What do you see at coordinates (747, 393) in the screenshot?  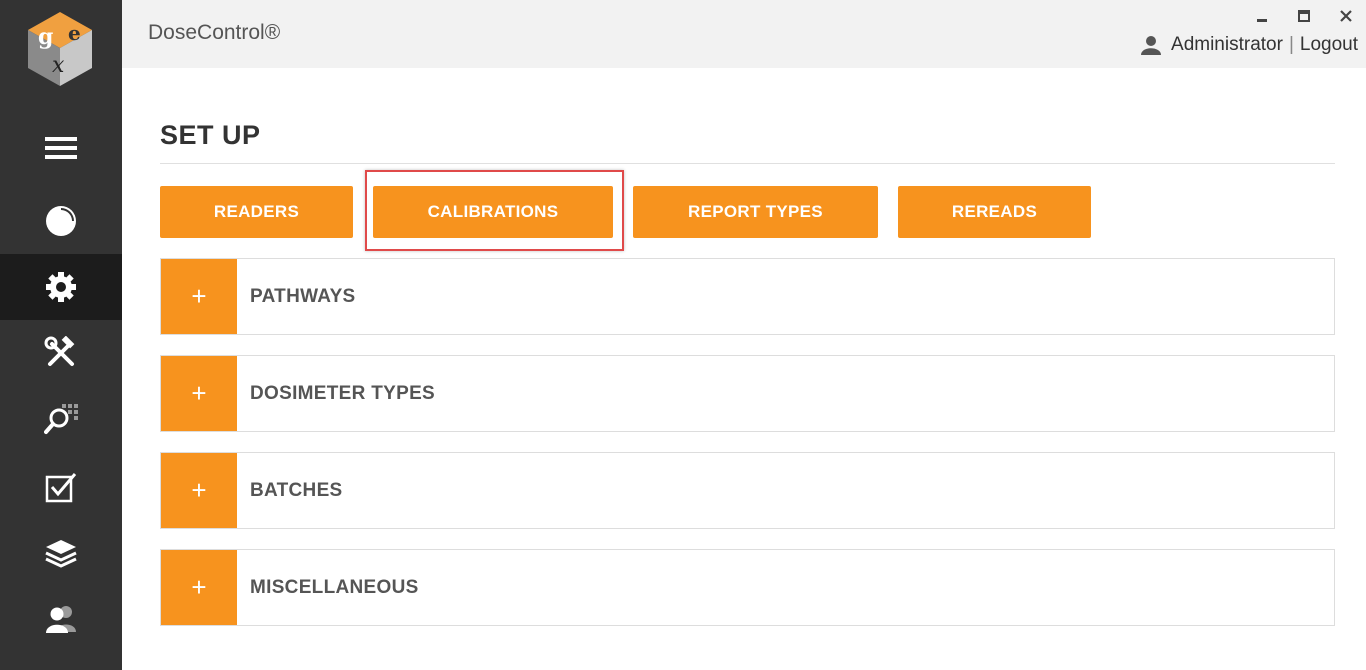 I see `panel-dosimeter-types: + DOSIMETER TYPES` at bounding box center [747, 393].